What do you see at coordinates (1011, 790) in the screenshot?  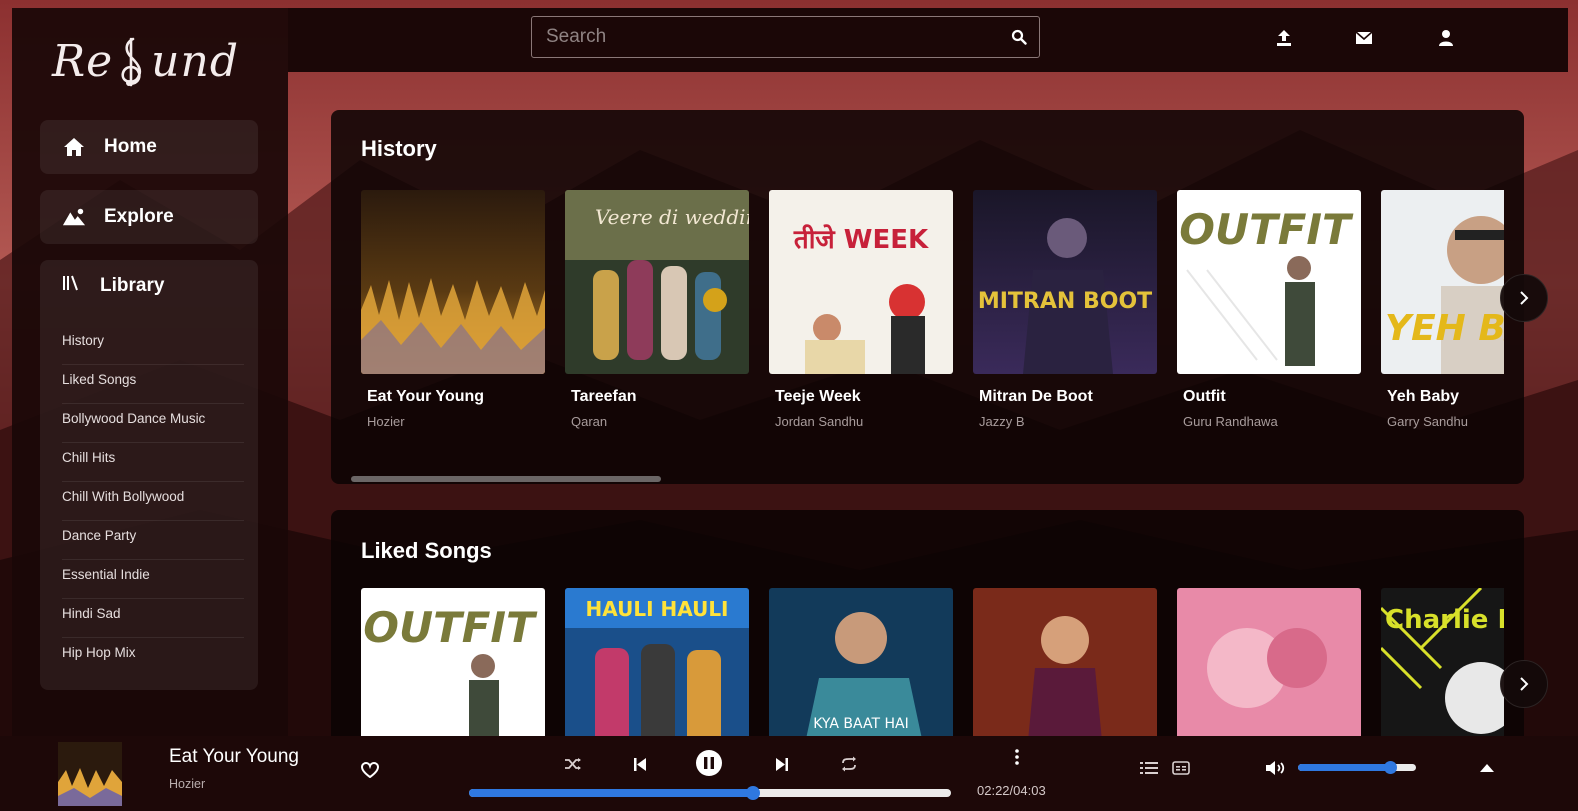 I see `playback-time: 02:22/04:03` at bounding box center [1011, 790].